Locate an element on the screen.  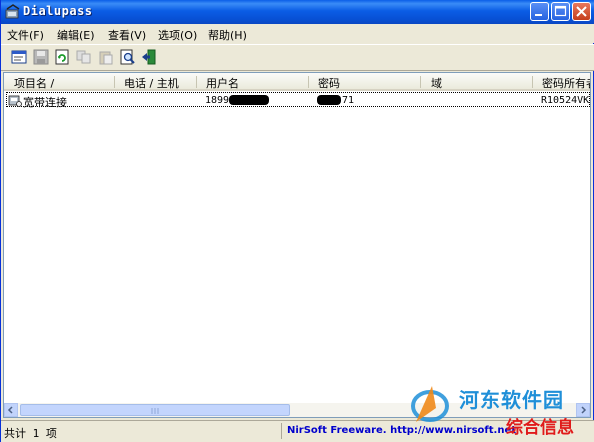
entry-username: 1899 is located at coordinates (217, 100).